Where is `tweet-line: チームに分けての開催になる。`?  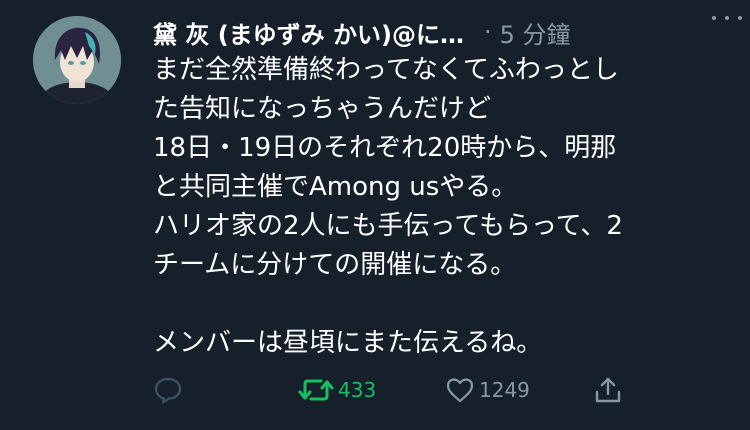 tweet-line: チームに分けての開催になる。 is located at coordinates (335, 265).